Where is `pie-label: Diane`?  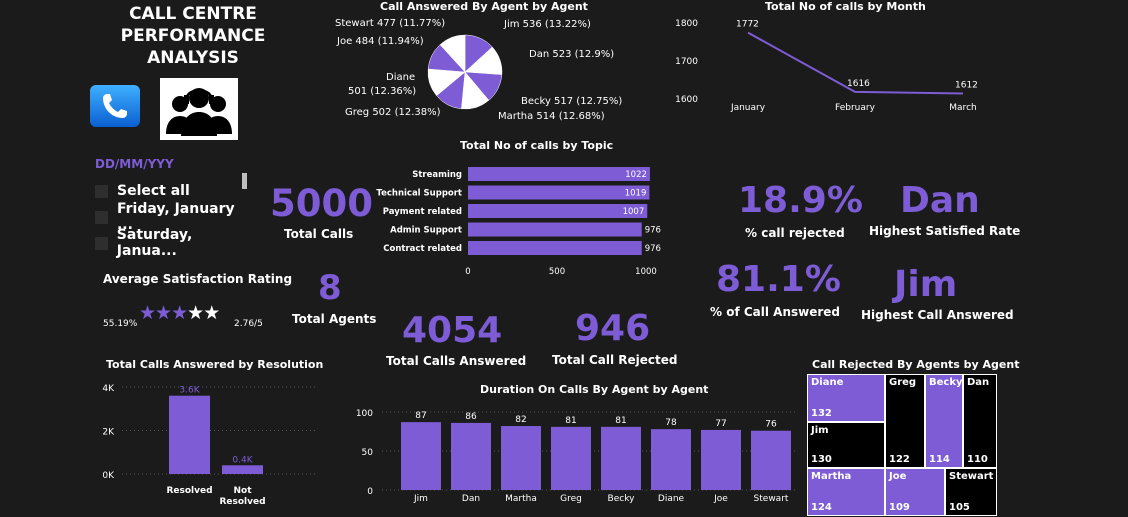
pie-label: Diane is located at coordinates (400, 77).